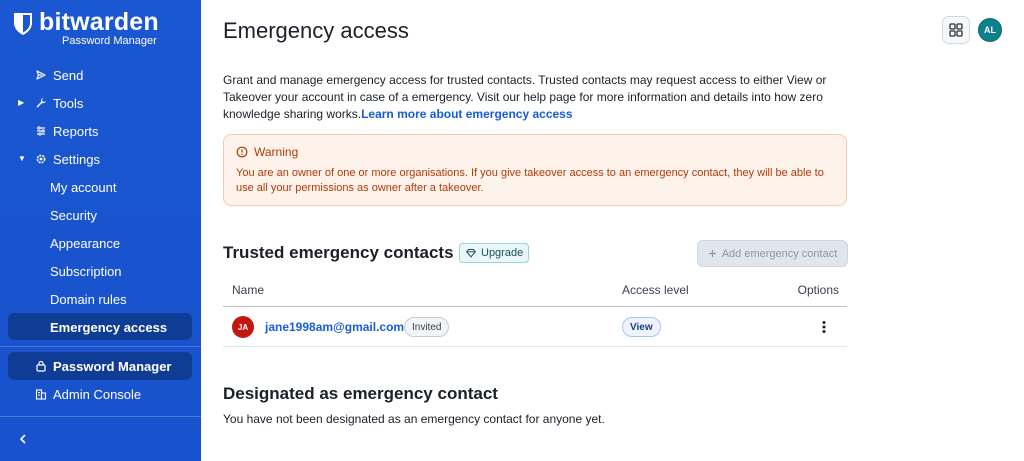  I want to click on sidebar-item-label: Security, so click(73, 215).